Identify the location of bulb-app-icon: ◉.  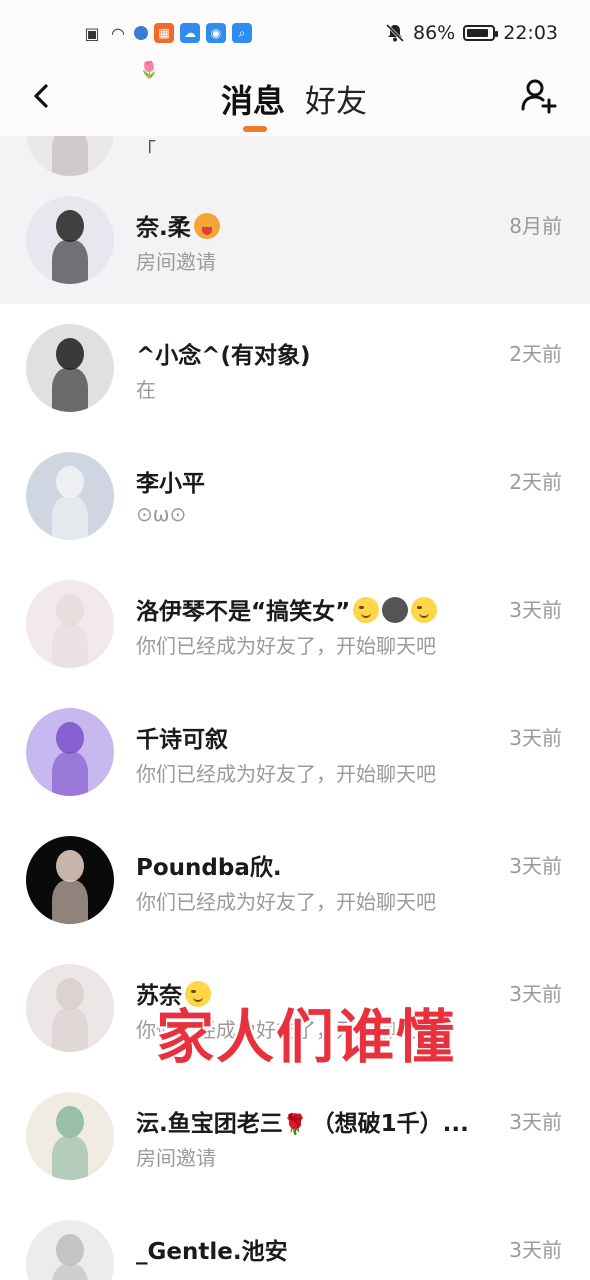
(216, 33).